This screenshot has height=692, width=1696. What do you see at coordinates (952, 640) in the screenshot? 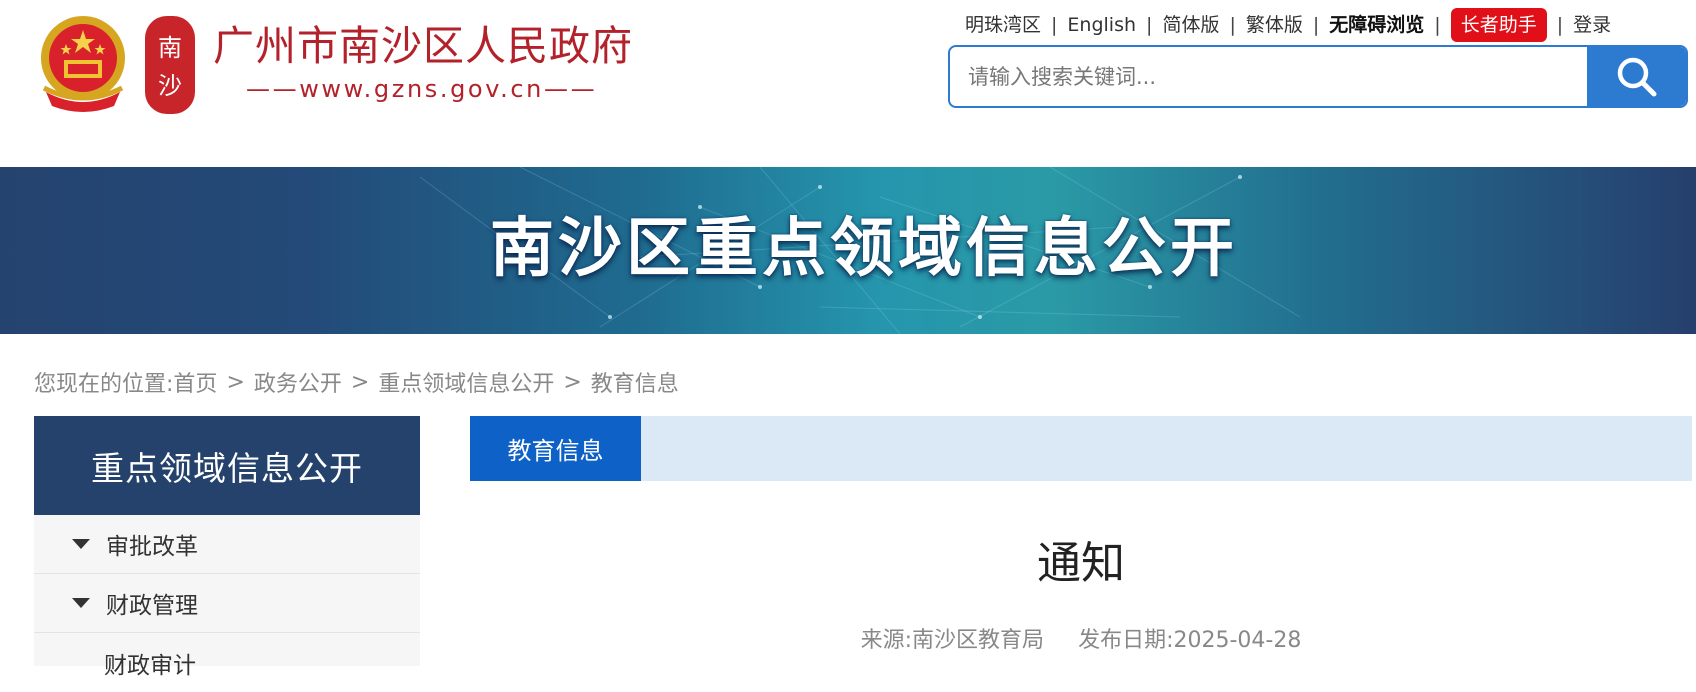
I see `article-source: 来源:南沙区教育局` at bounding box center [952, 640].